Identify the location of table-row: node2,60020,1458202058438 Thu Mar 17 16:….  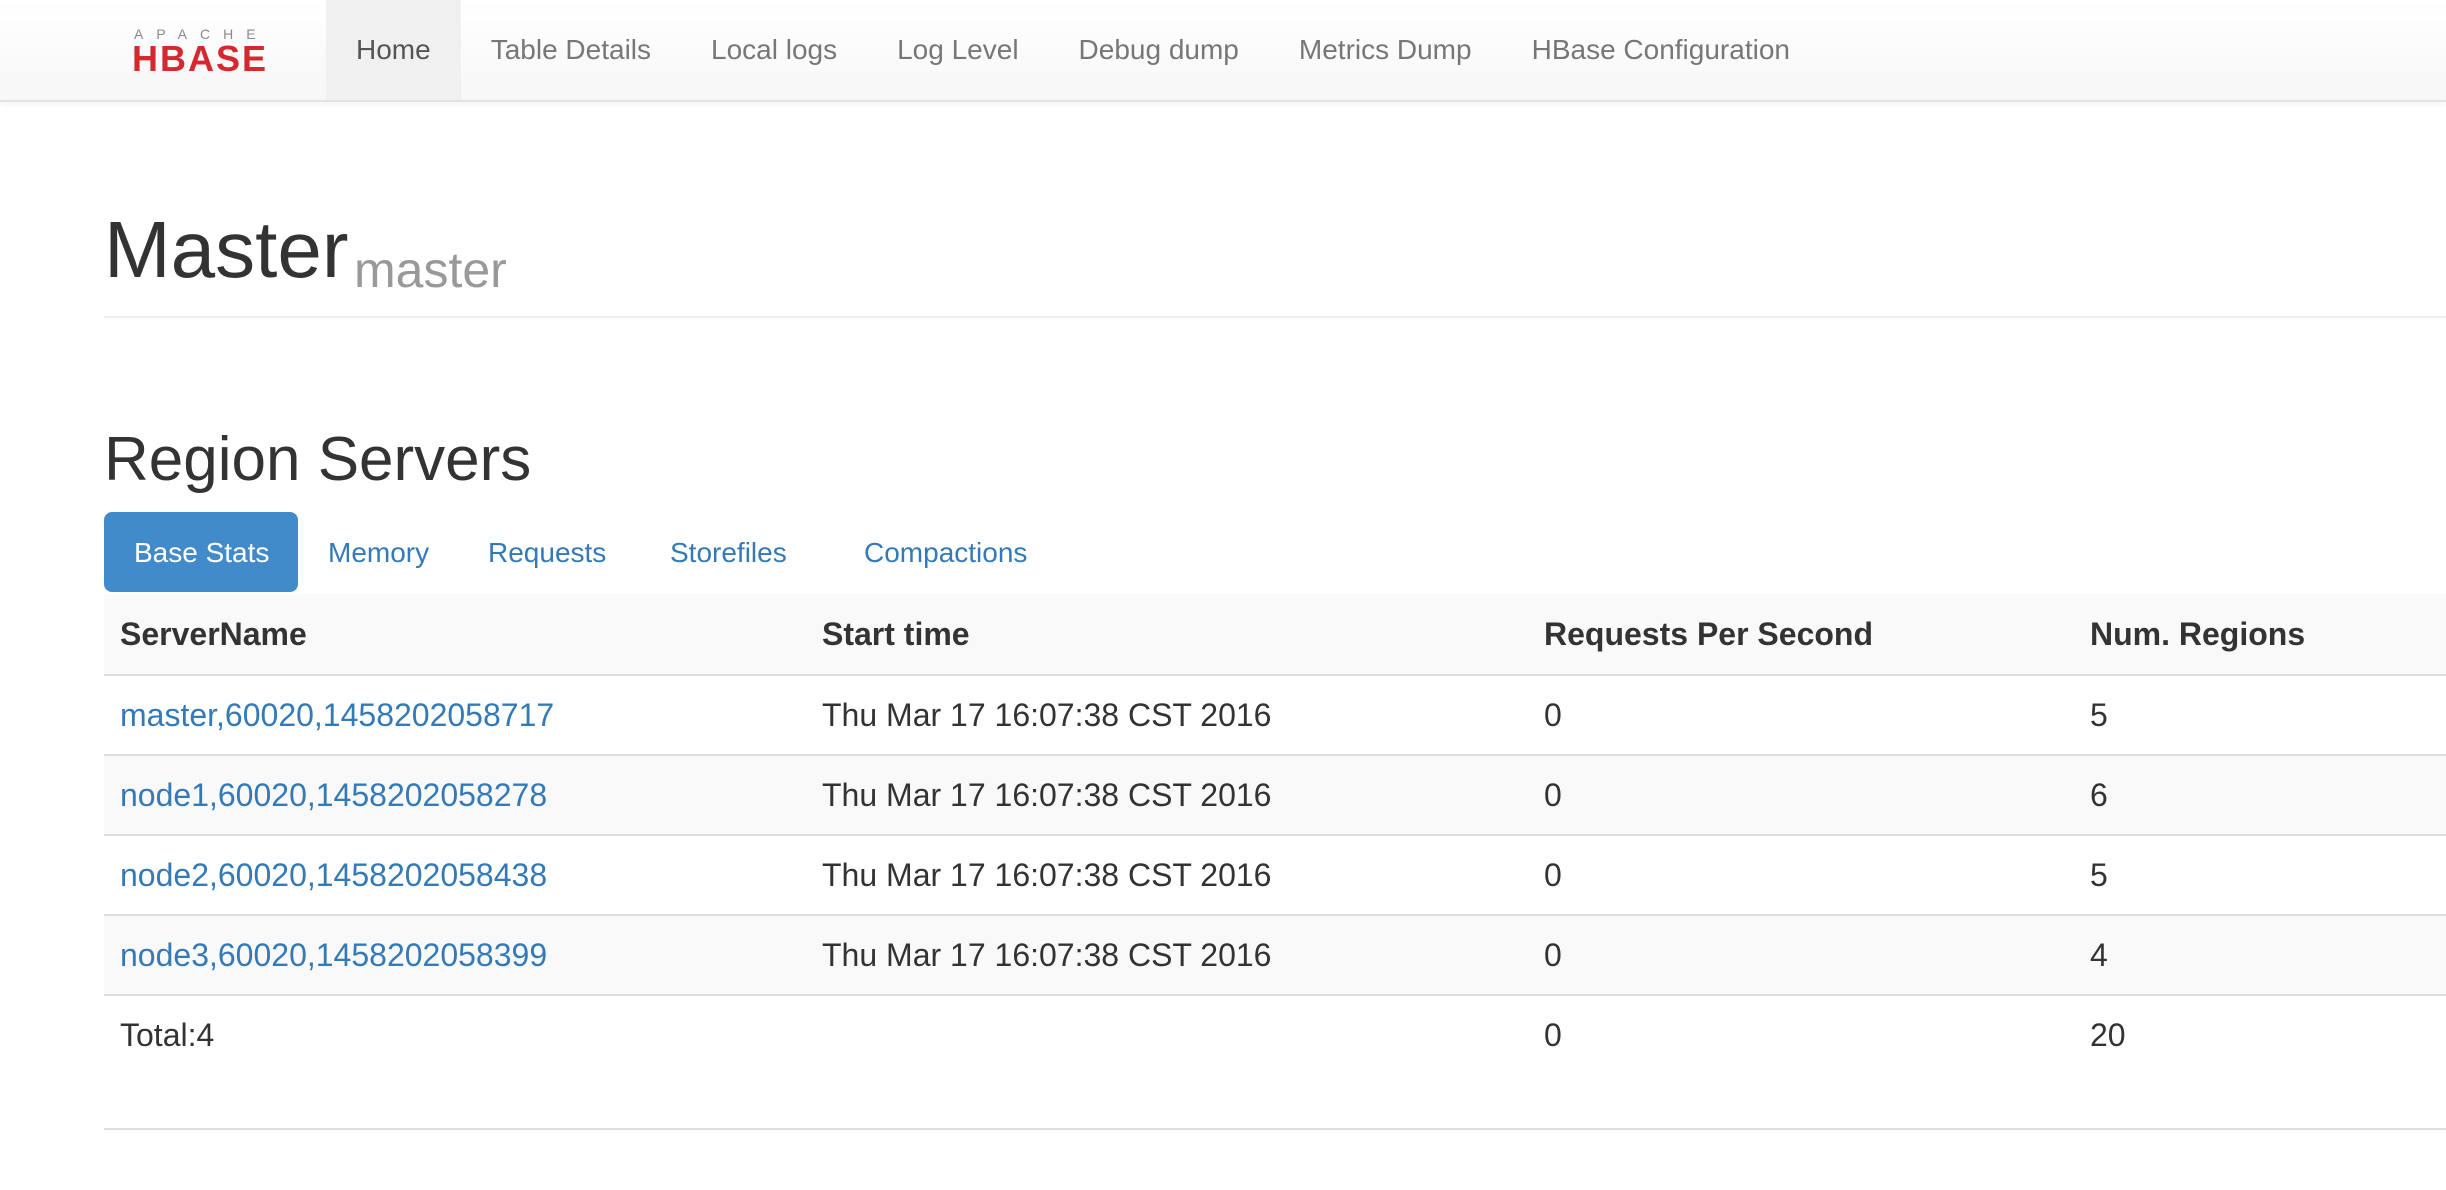
(1275, 874).